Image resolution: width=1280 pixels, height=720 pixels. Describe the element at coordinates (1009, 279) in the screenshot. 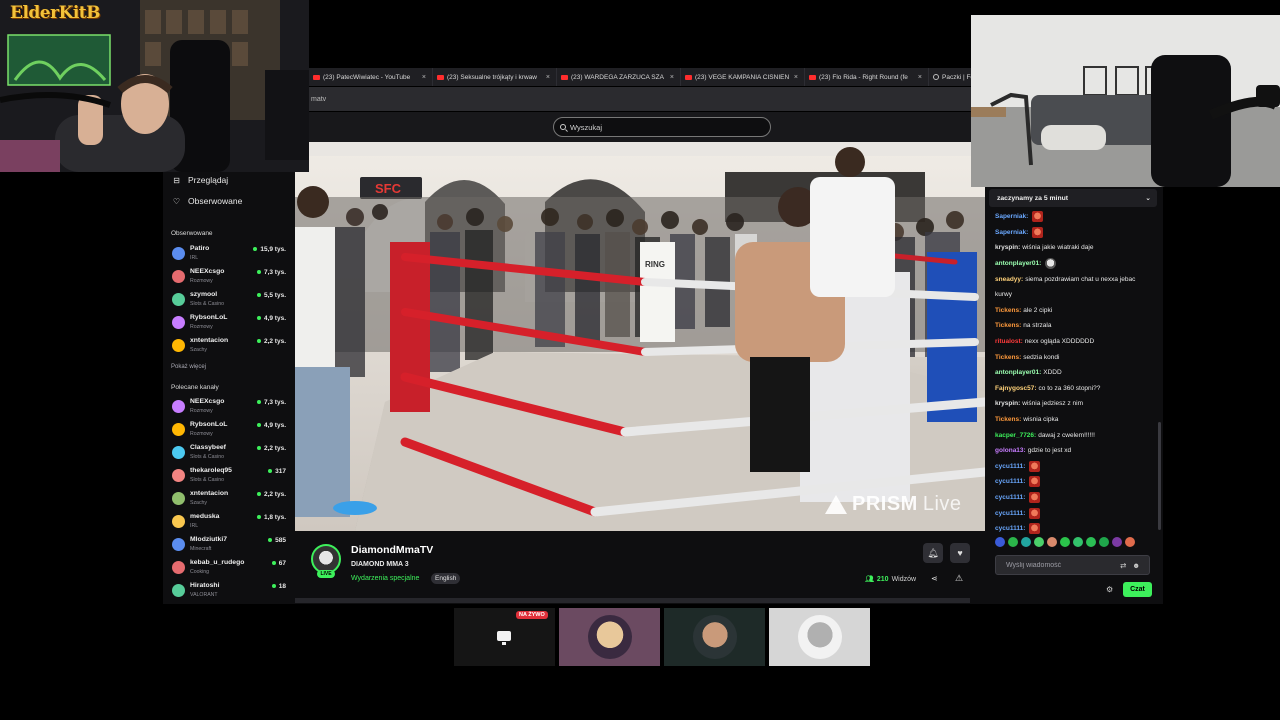

I see `chat-username: sneadyy:` at that location.